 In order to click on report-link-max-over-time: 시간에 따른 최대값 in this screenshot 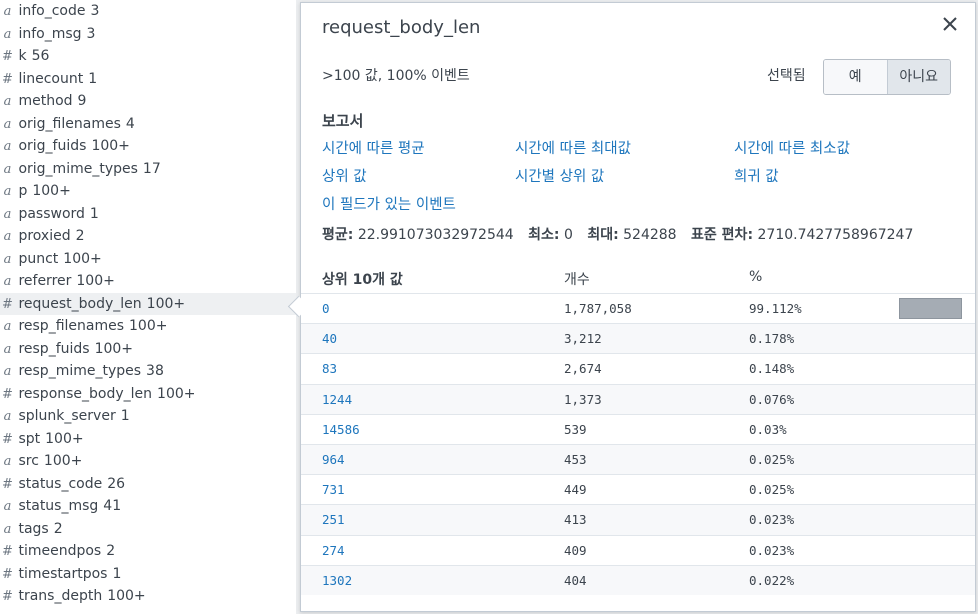, I will do `click(573, 147)`.